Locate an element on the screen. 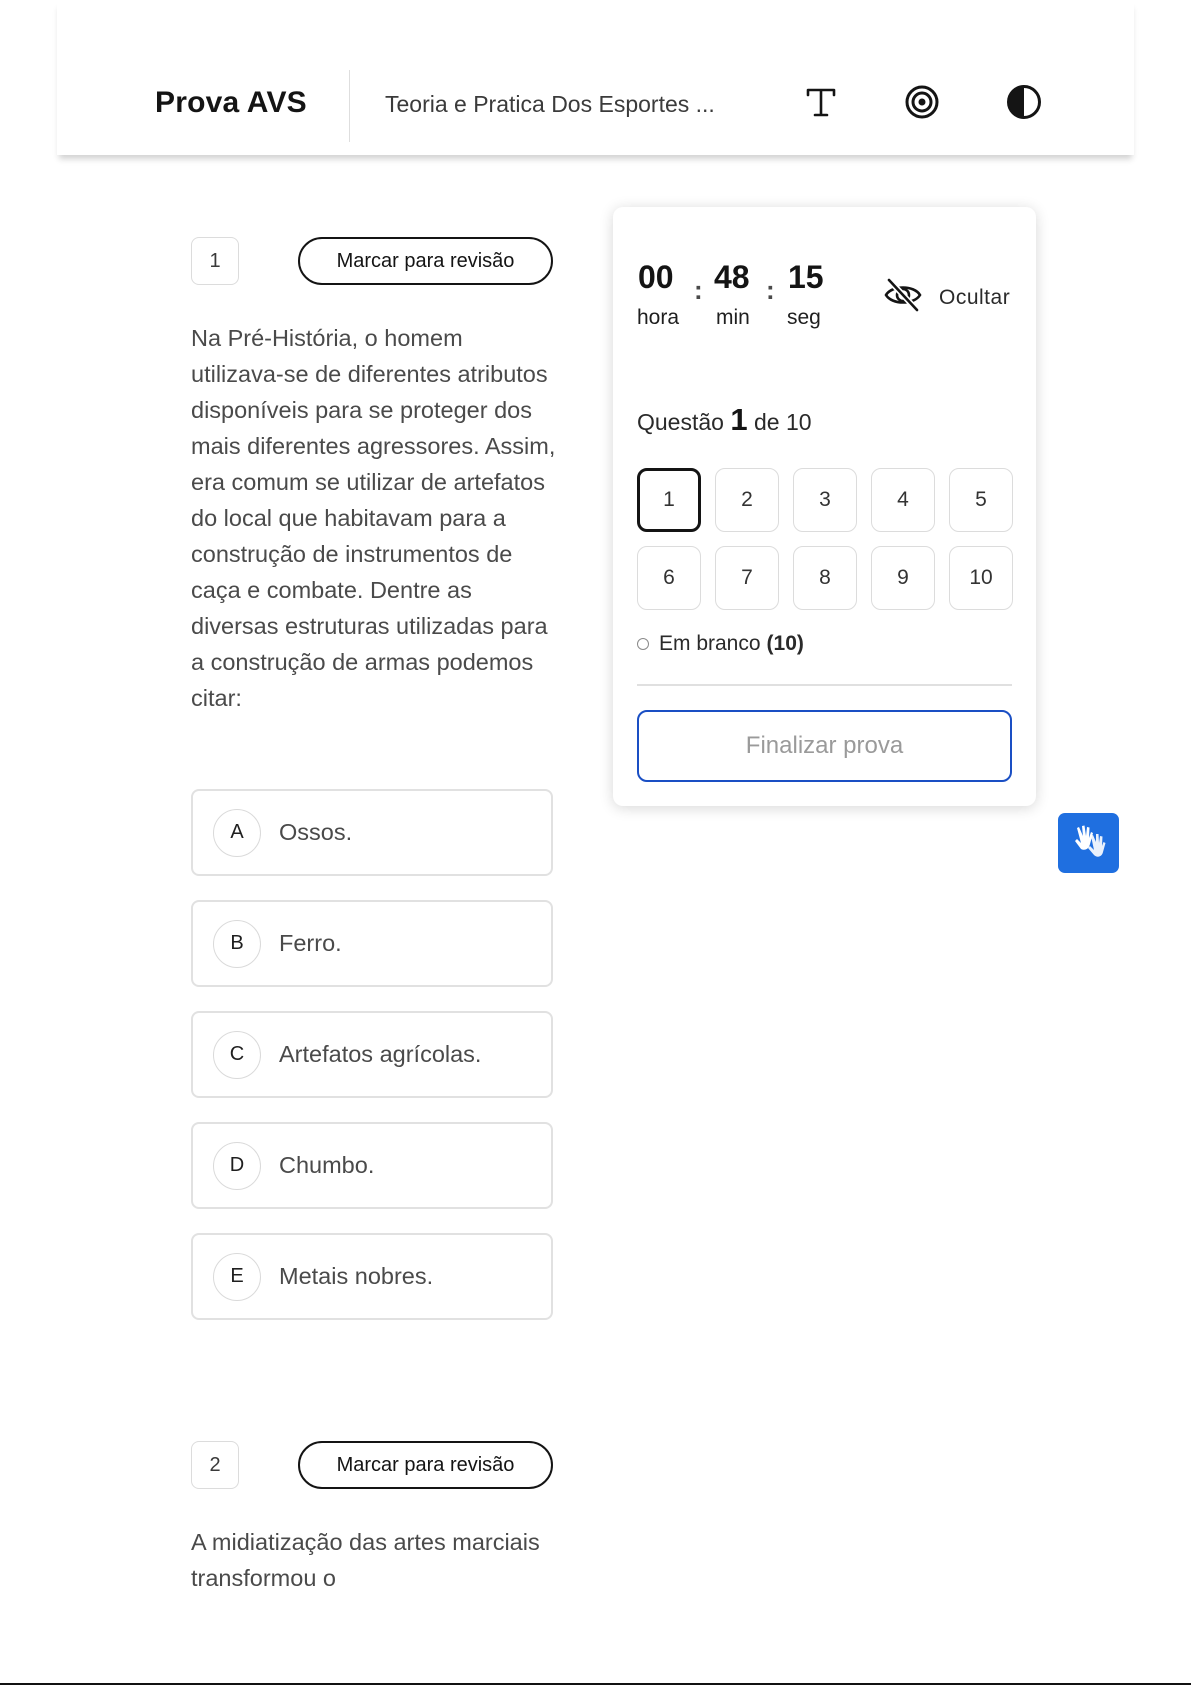  question-counter-prefix: Questão is located at coordinates (680, 422).